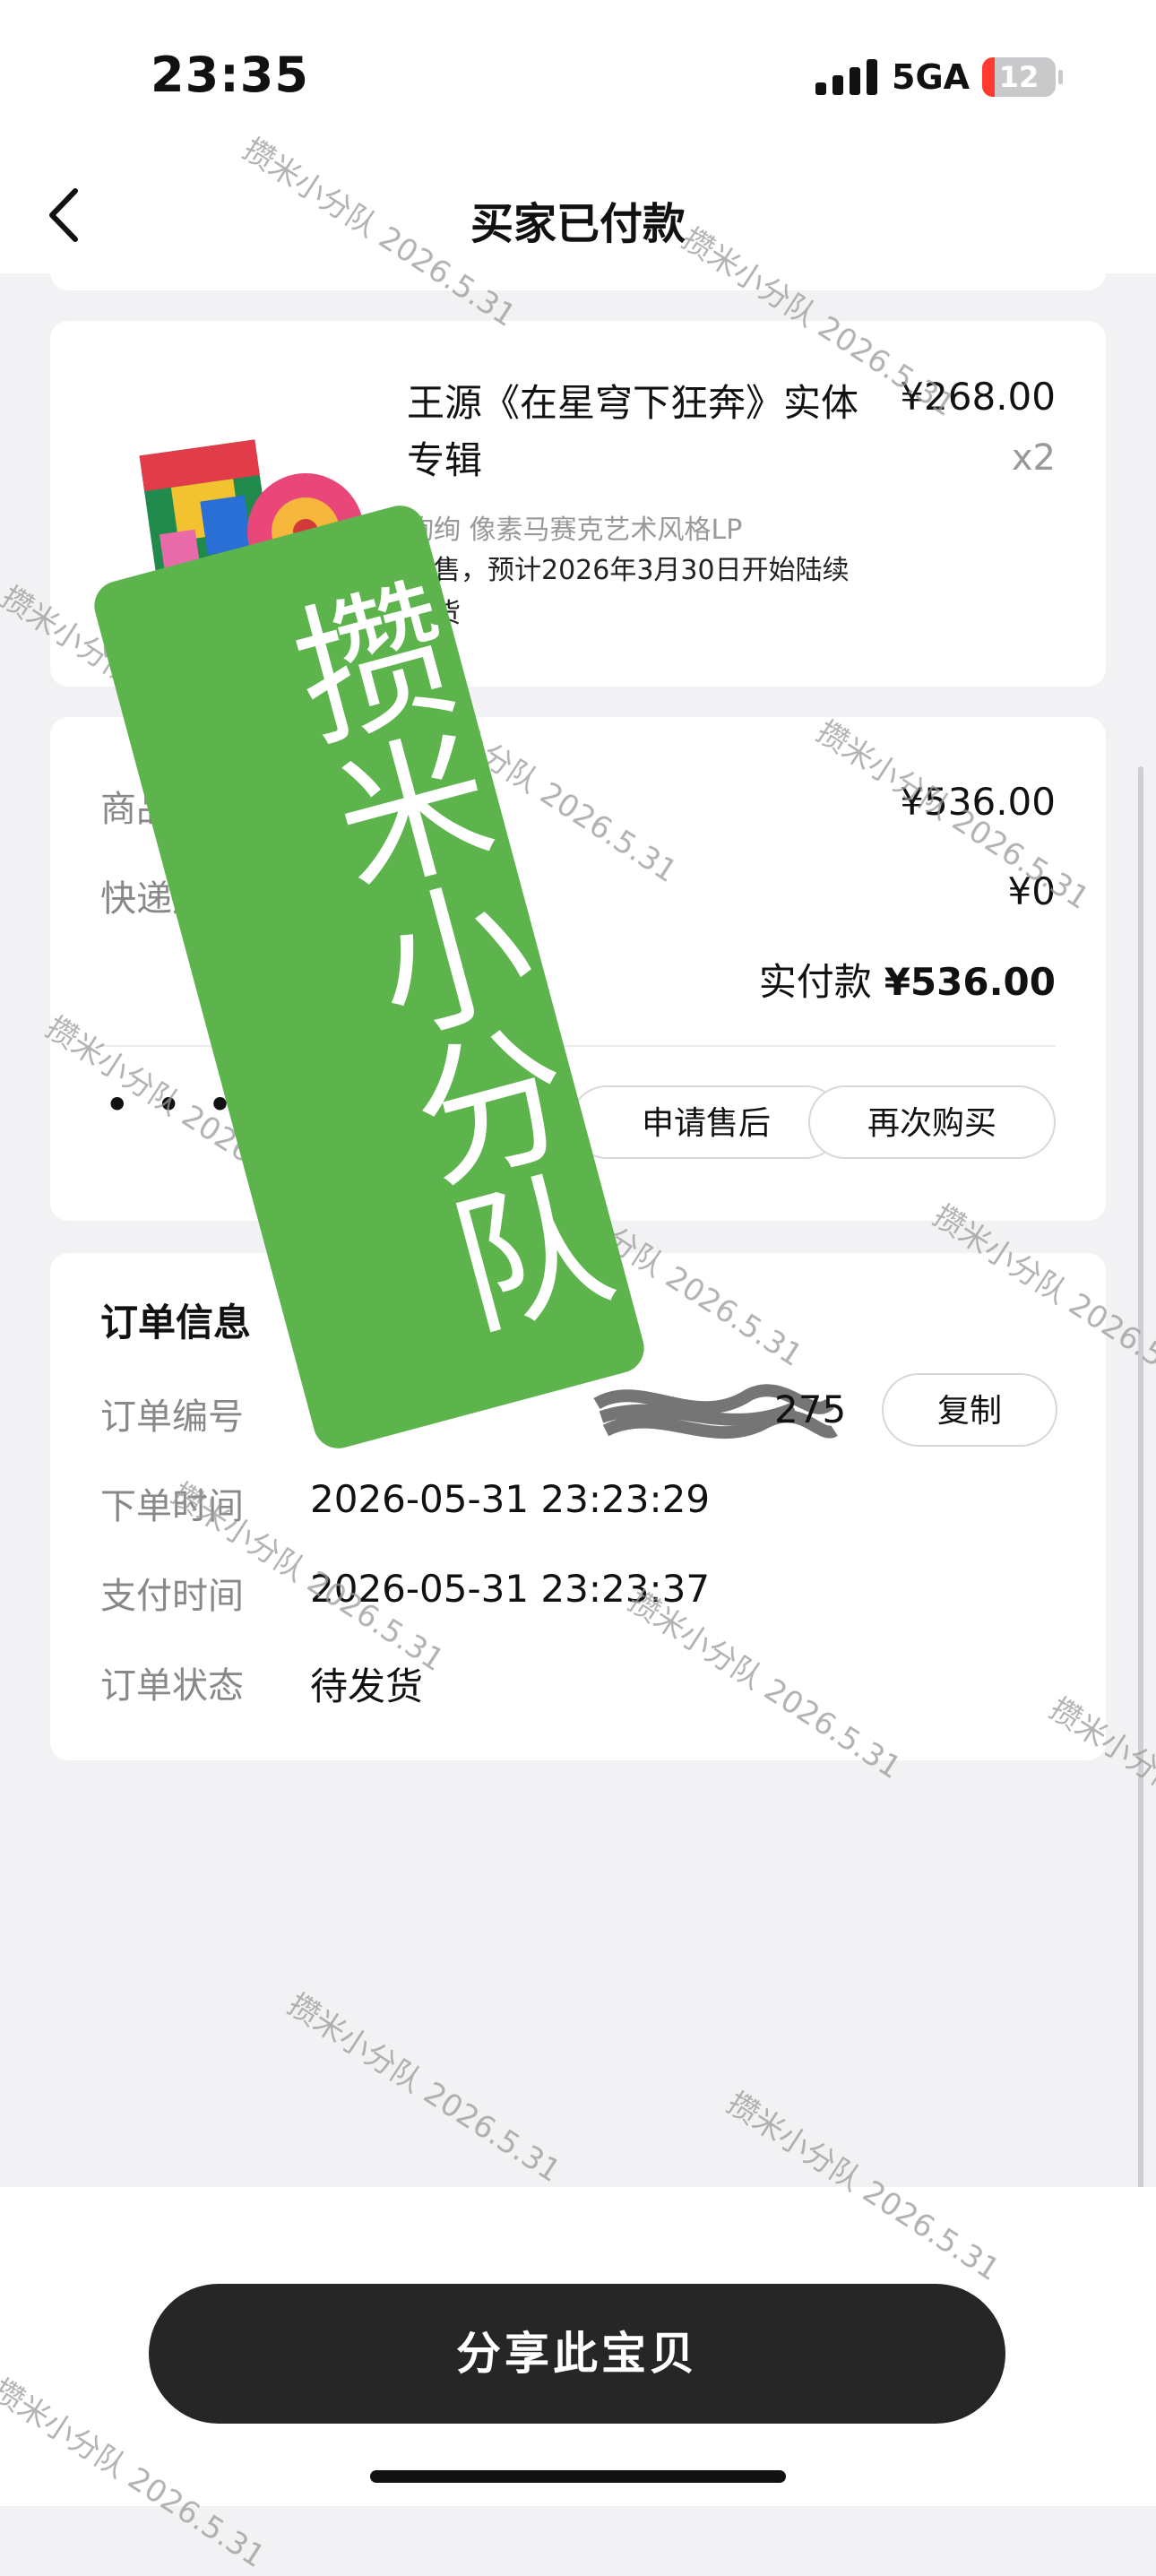 This screenshot has height=2576, width=1156. I want to click on order-info-title: 订单信息, so click(176, 1322).